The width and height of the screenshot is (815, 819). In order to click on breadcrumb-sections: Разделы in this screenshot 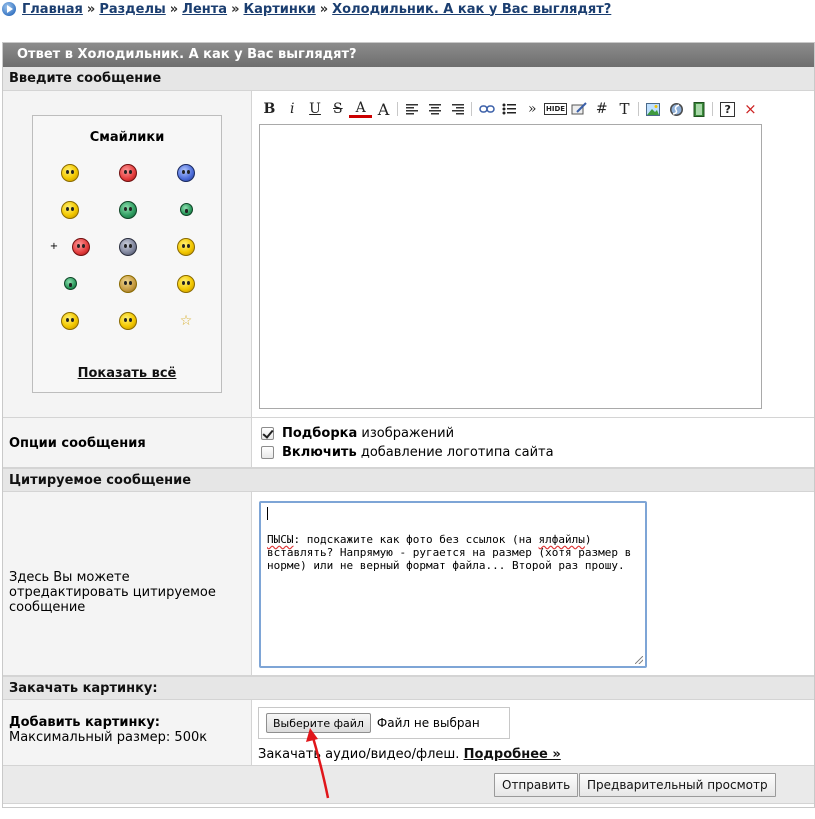, I will do `click(132, 9)`.